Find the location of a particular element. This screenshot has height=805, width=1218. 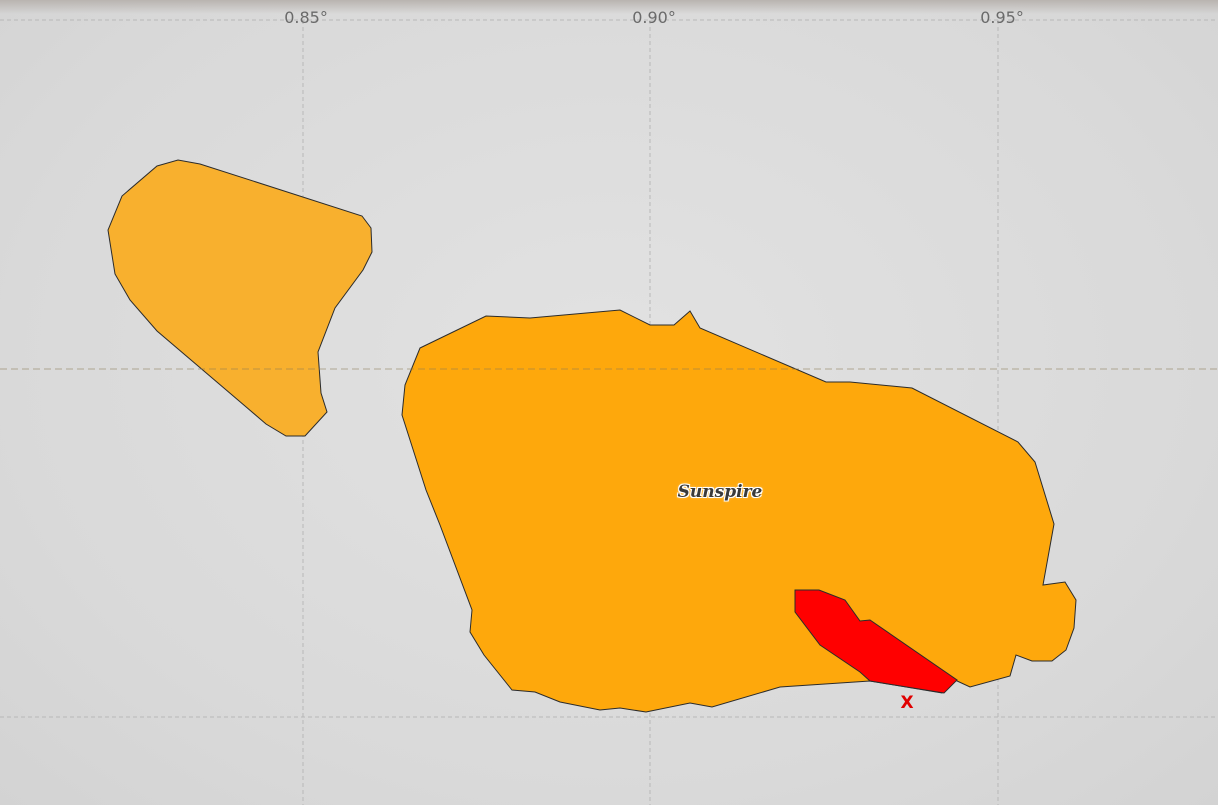

longitude-tick-2: 0.90° is located at coordinates (654, 17).